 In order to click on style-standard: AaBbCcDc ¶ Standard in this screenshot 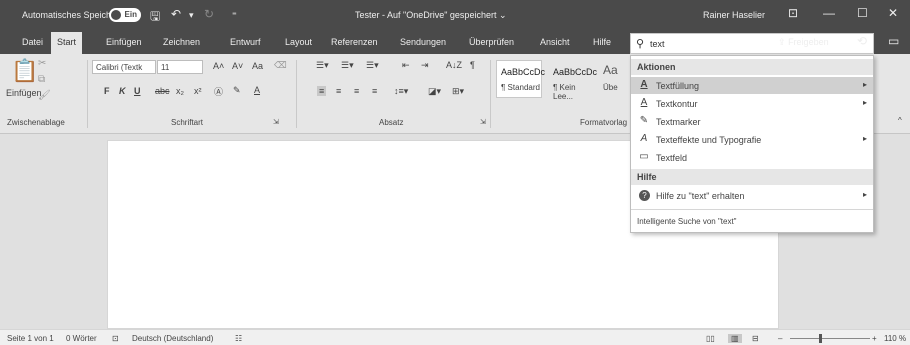, I will do `click(520, 79)`.